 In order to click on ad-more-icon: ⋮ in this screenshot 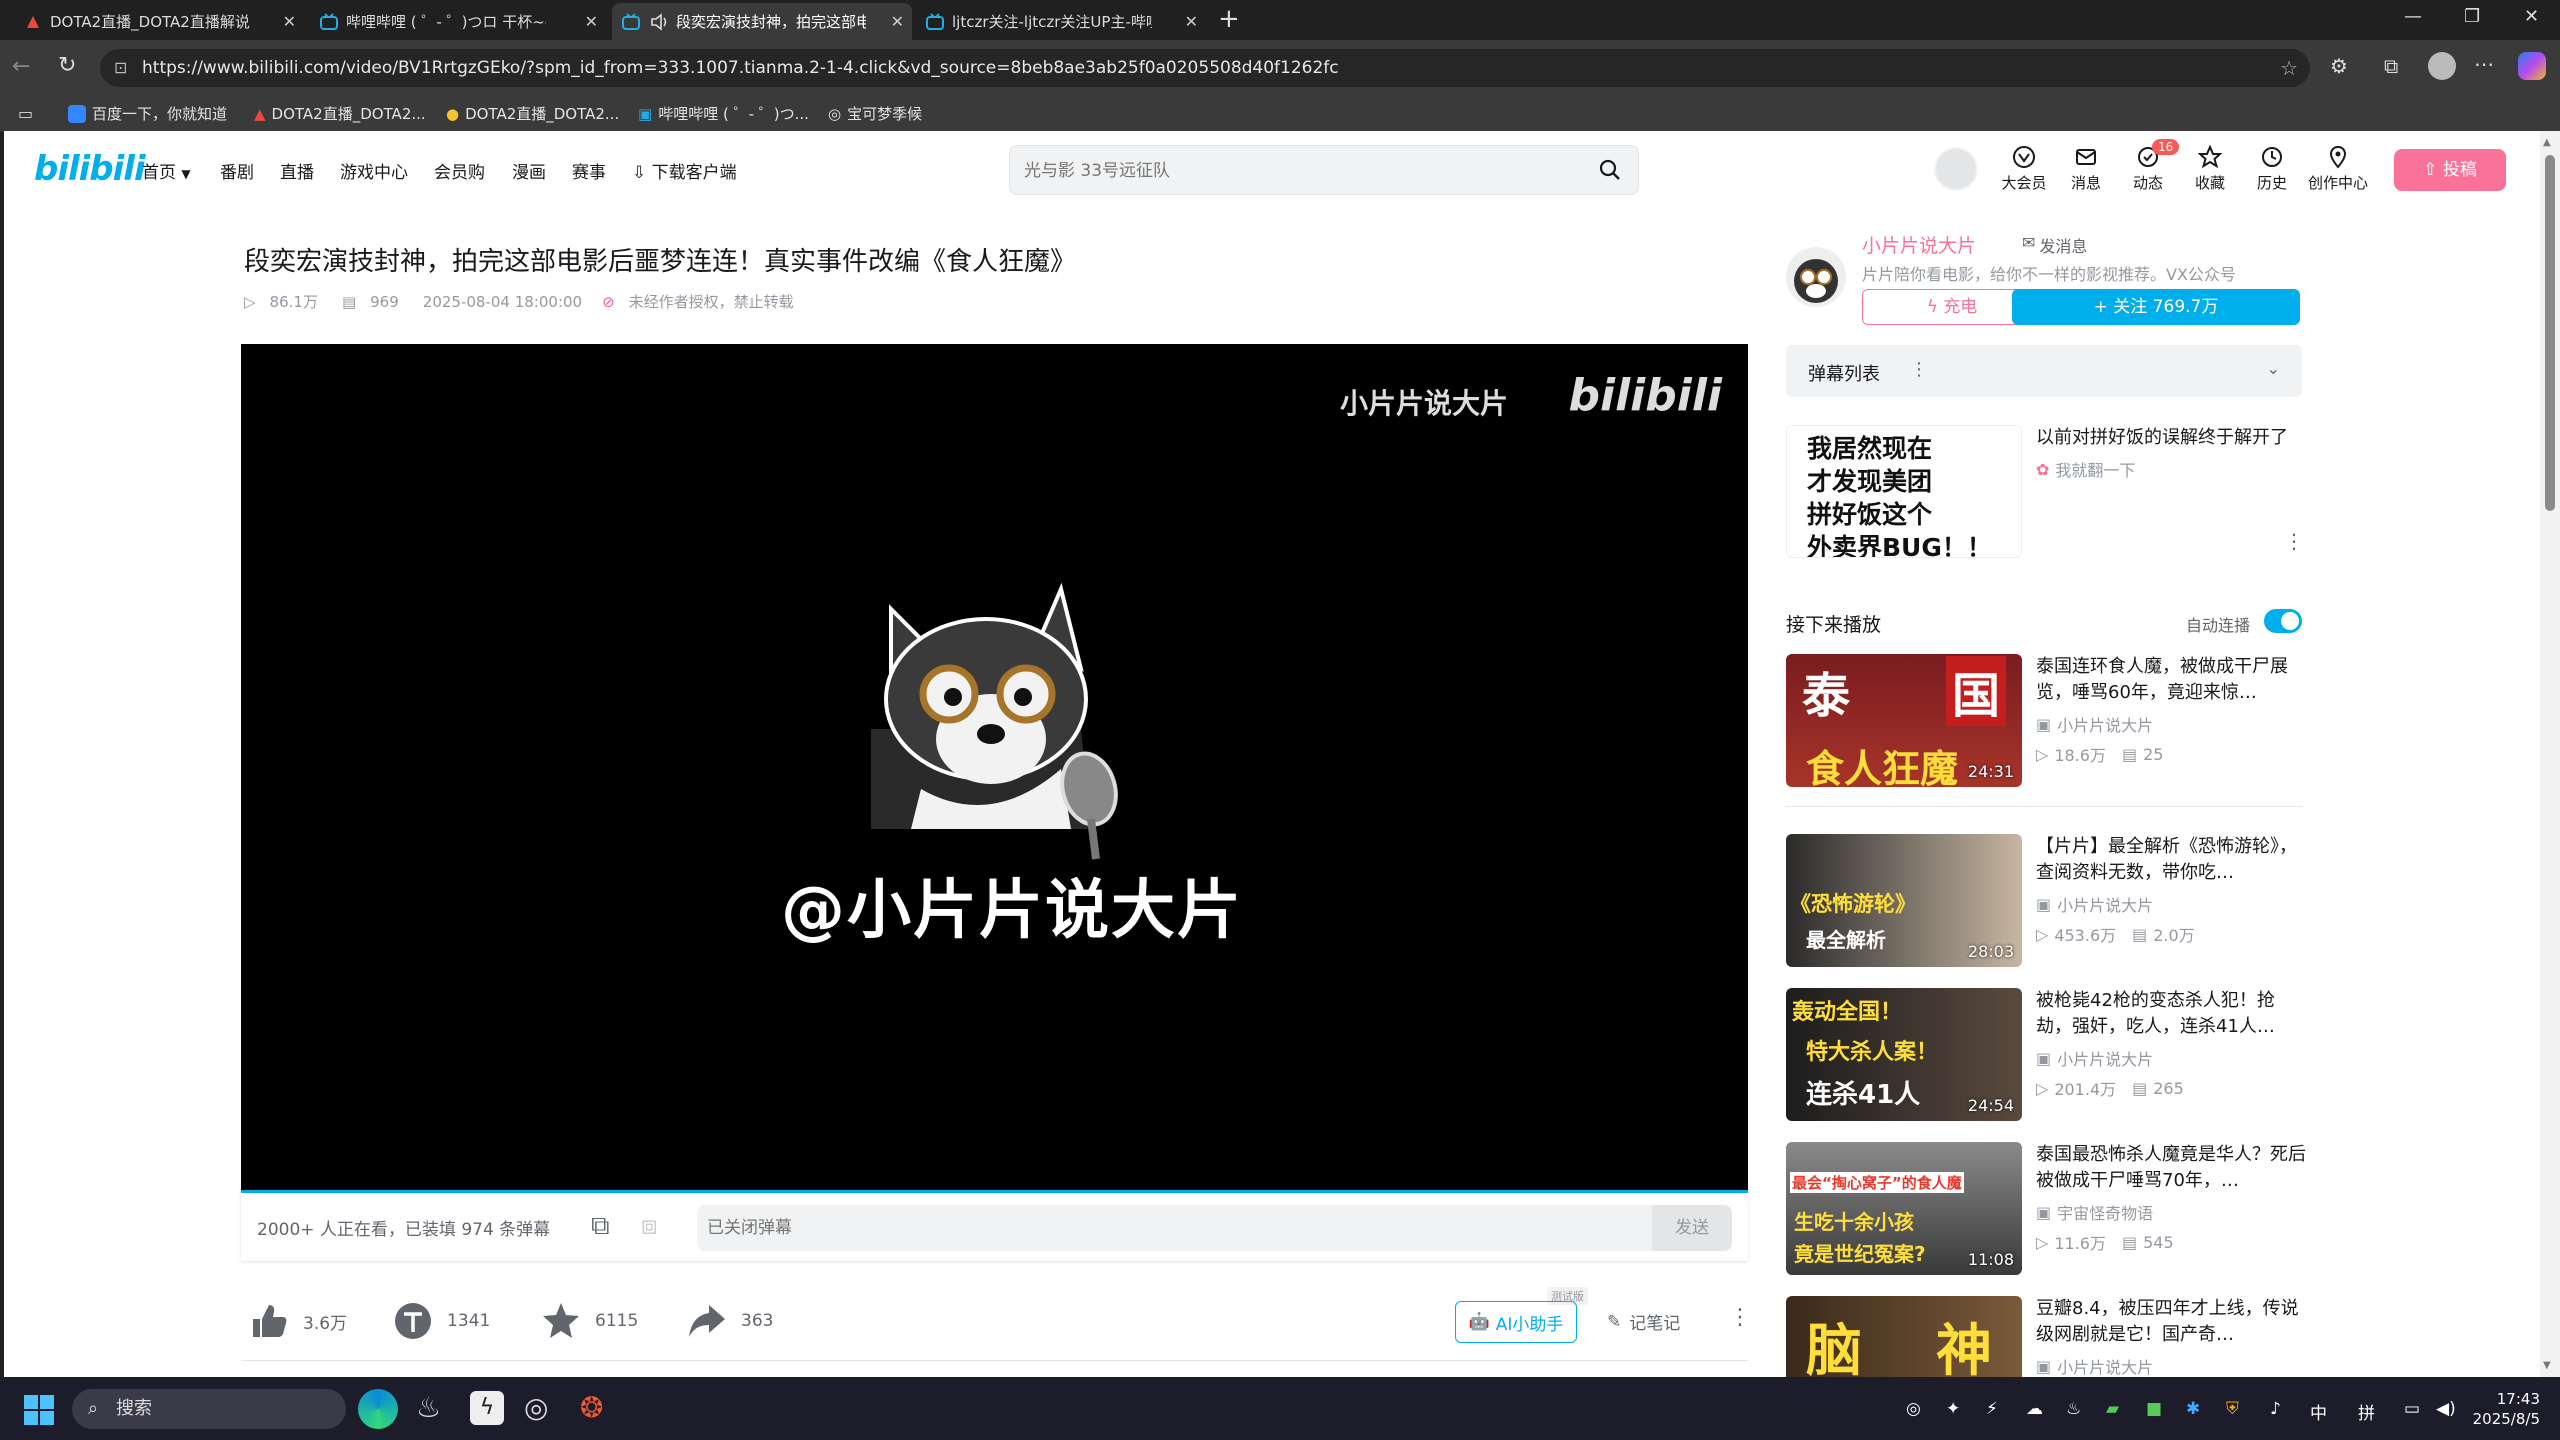, I will do `click(2294, 541)`.